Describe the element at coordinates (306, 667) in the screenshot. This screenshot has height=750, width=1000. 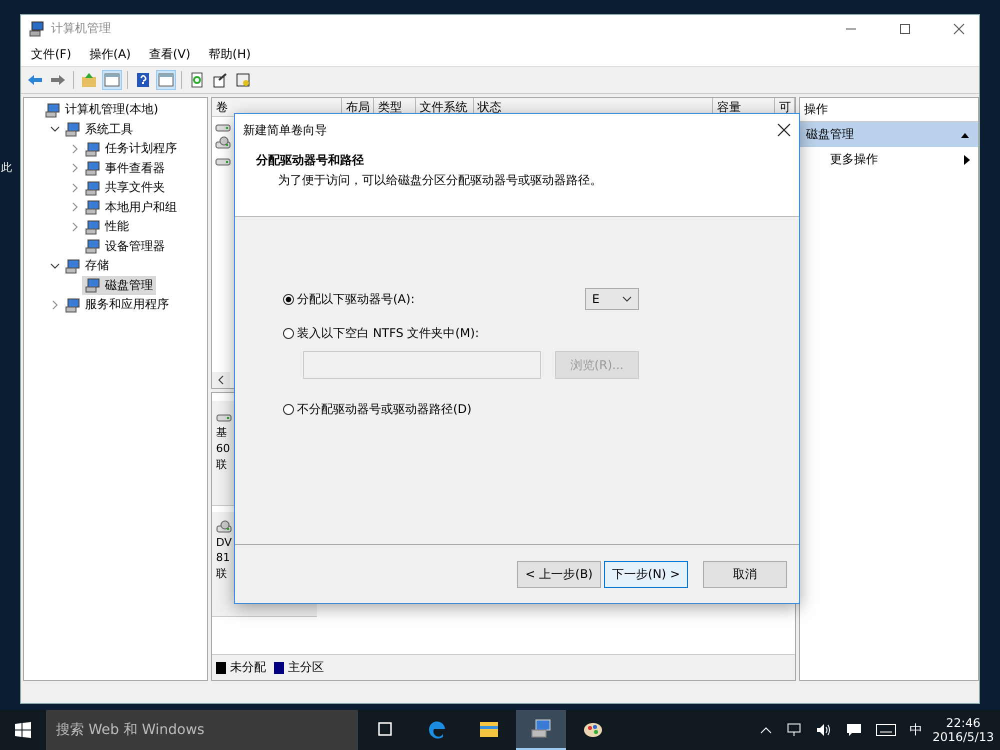
I see `legend-label: 主分区` at that location.